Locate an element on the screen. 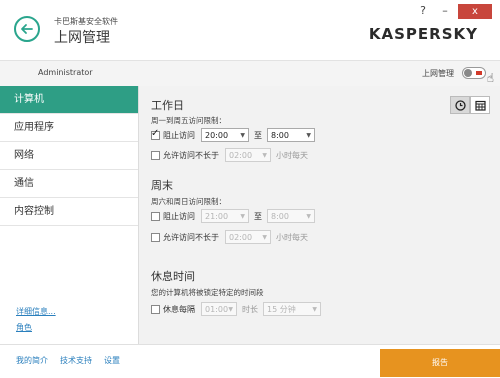 The image size is (500, 378). calendar-icon is located at coordinates (480, 105).